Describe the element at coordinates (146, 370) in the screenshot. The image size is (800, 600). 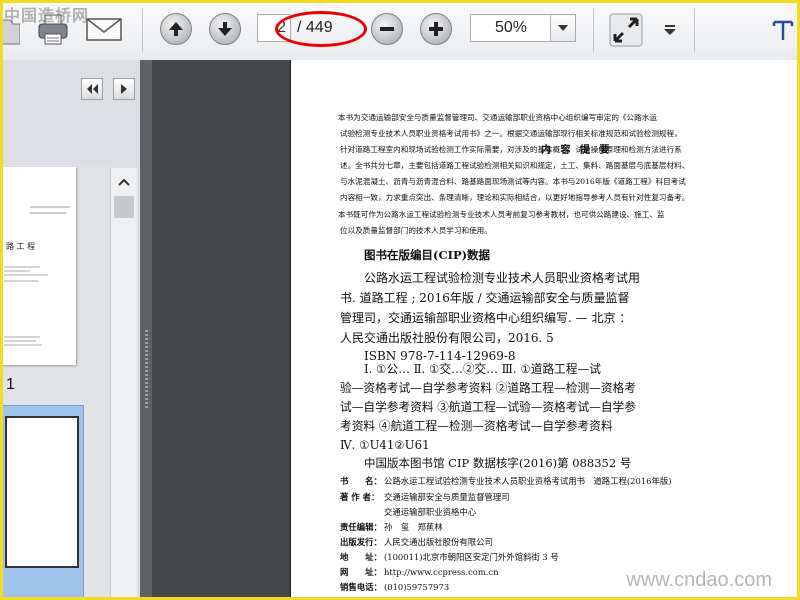
I see `splitter-grip` at that location.